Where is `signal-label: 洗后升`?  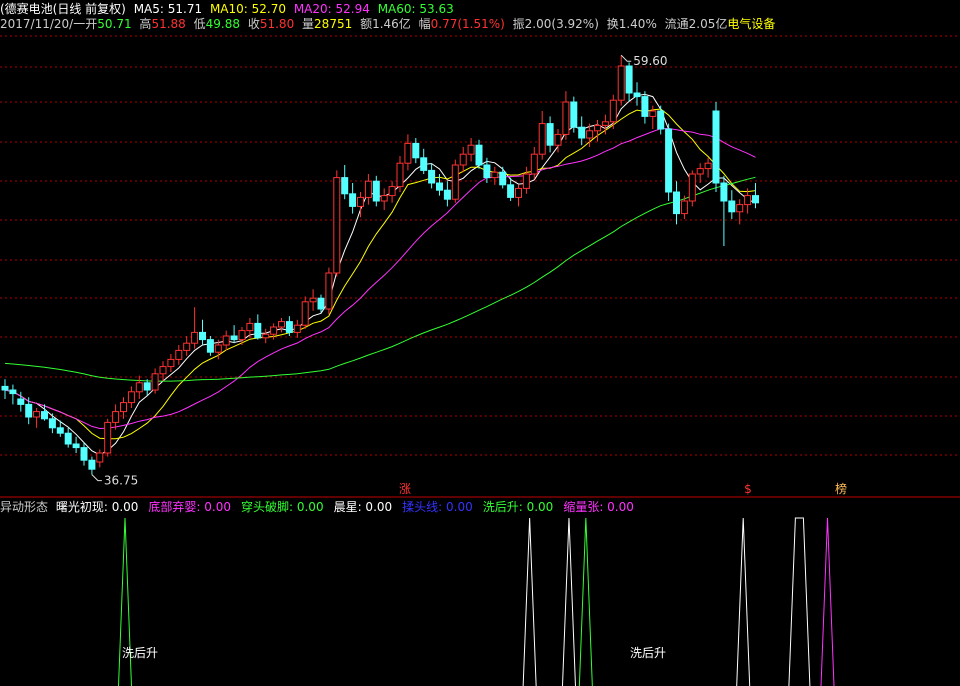 signal-label: 洗后升 is located at coordinates (648, 653).